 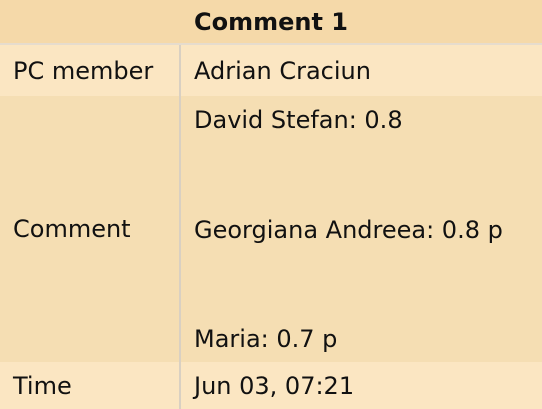 I want to click on comment-line: Georgiana Andreea: 0.8 p, so click(x=348, y=230).